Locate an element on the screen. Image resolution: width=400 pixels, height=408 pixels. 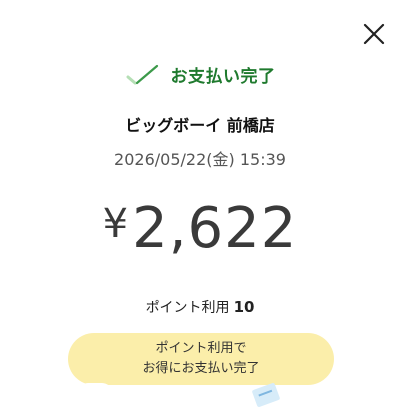
check-mark-icon is located at coordinates (142, 74).